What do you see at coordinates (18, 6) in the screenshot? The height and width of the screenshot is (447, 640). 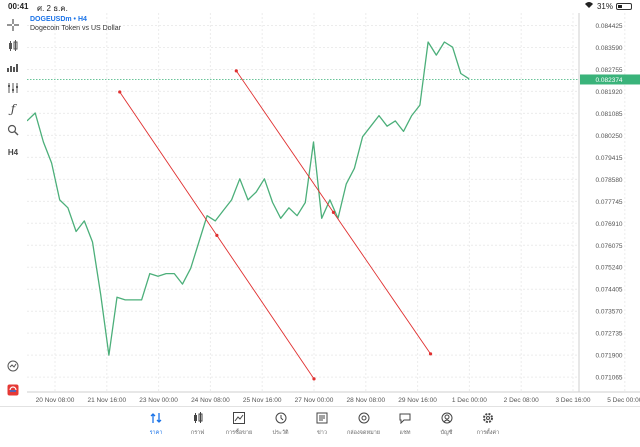 I see `status-time: 00:41` at bounding box center [18, 6].